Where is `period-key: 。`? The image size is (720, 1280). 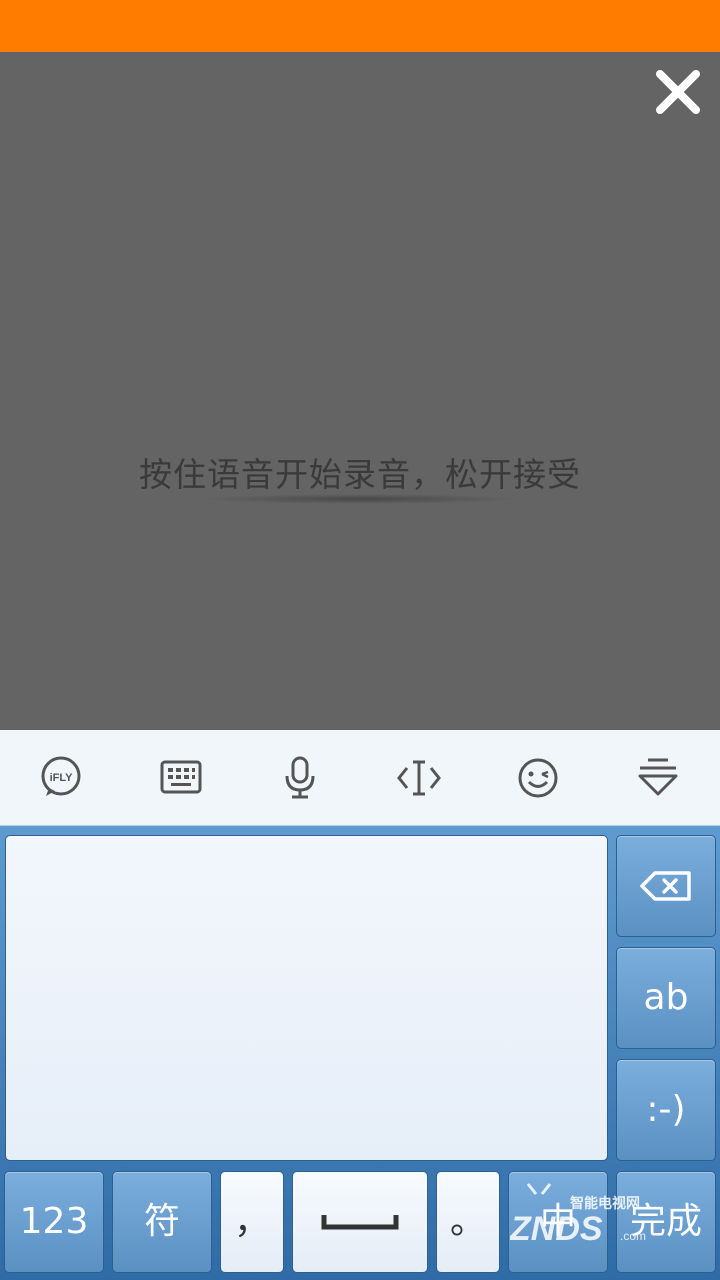
period-key: 。 is located at coordinates (468, 1222).